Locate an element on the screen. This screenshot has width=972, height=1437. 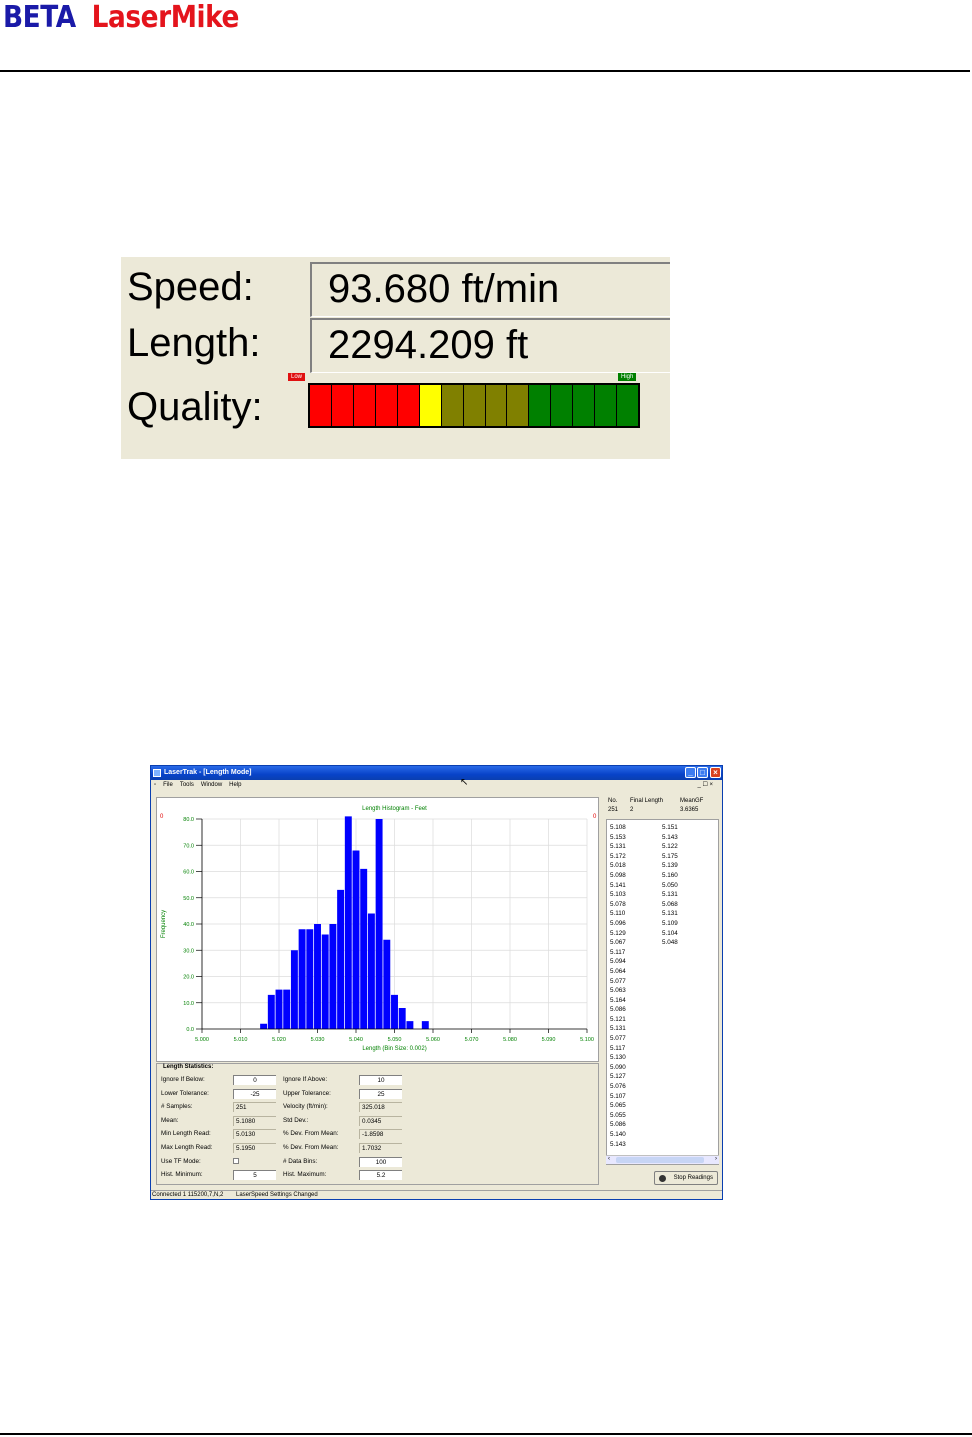
stat-label-right-7: Hist. Maximum: is located at coordinates (305, 1175).